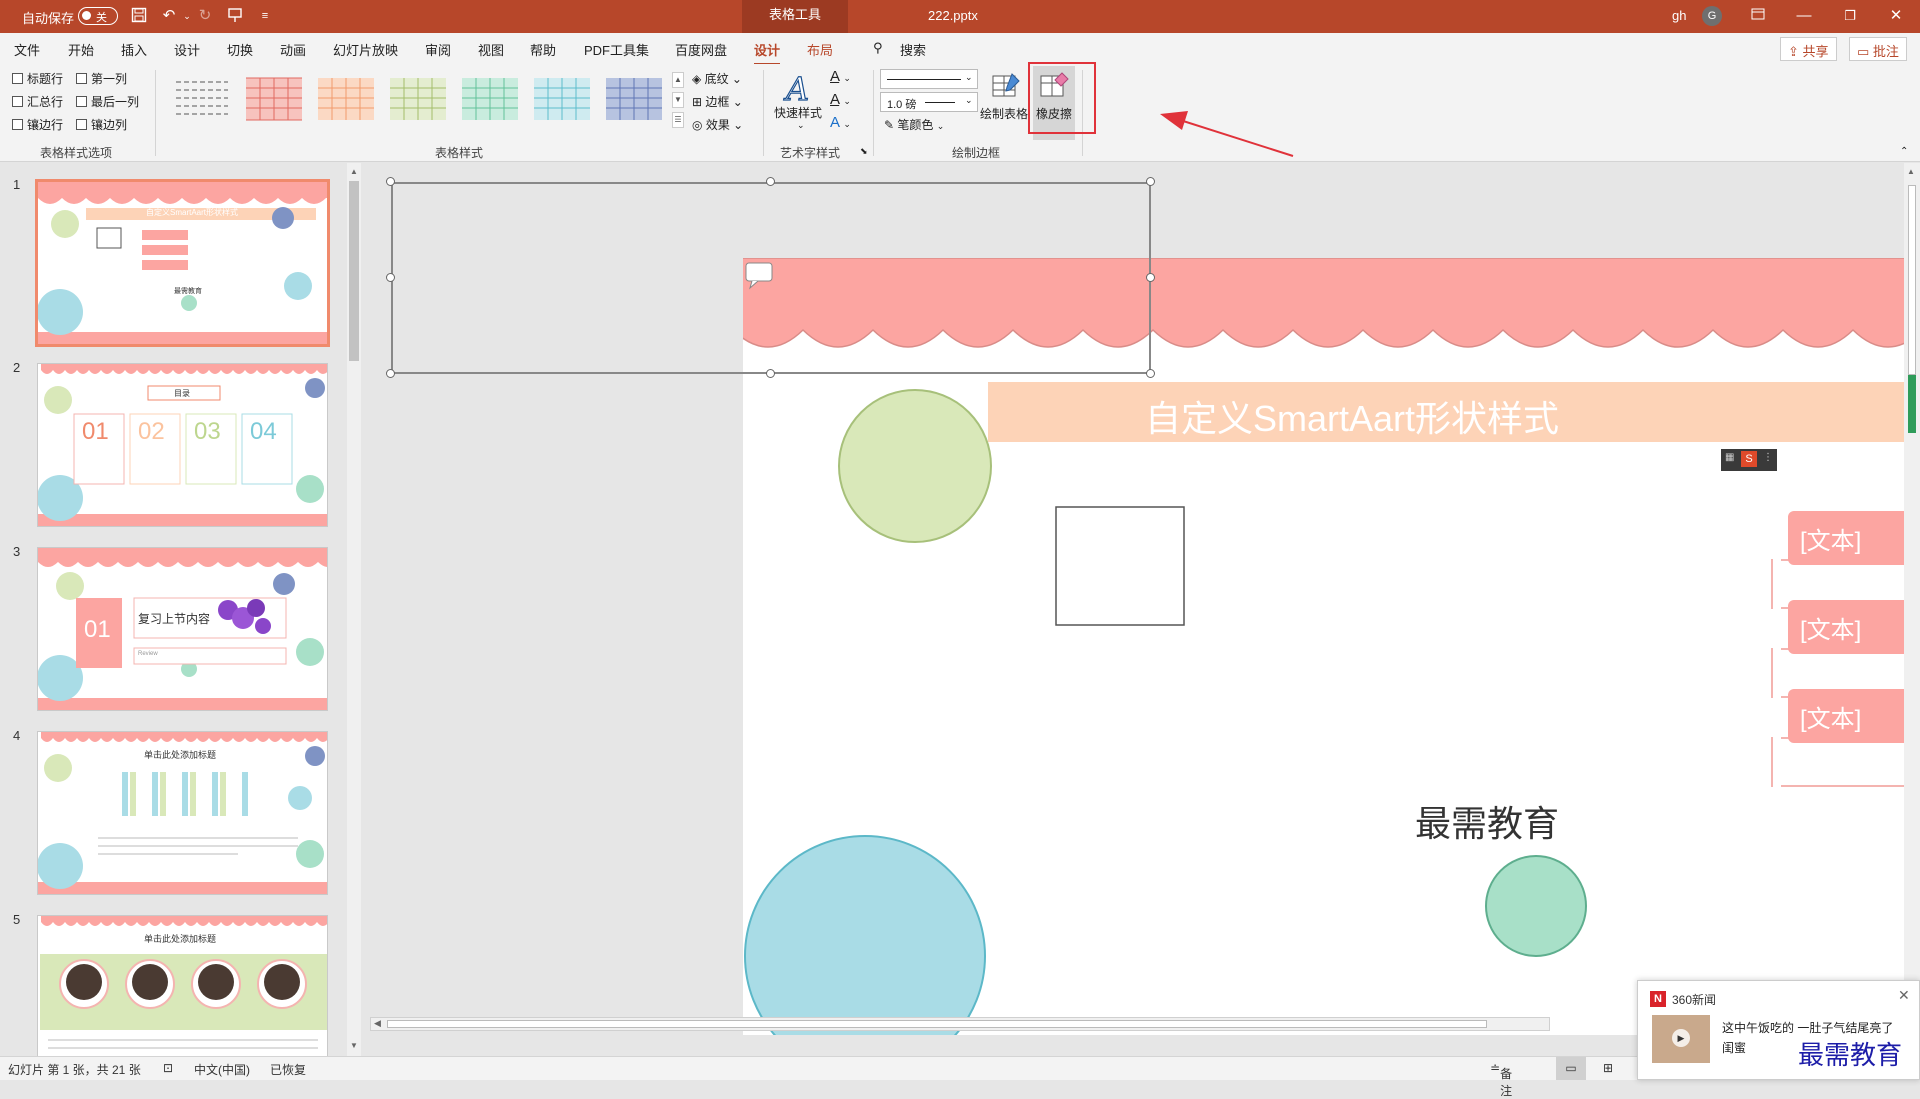 The width and height of the screenshot is (1920, 1099). What do you see at coordinates (1804, 16) in the screenshot?
I see `minimize-icon: —` at bounding box center [1804, 16].